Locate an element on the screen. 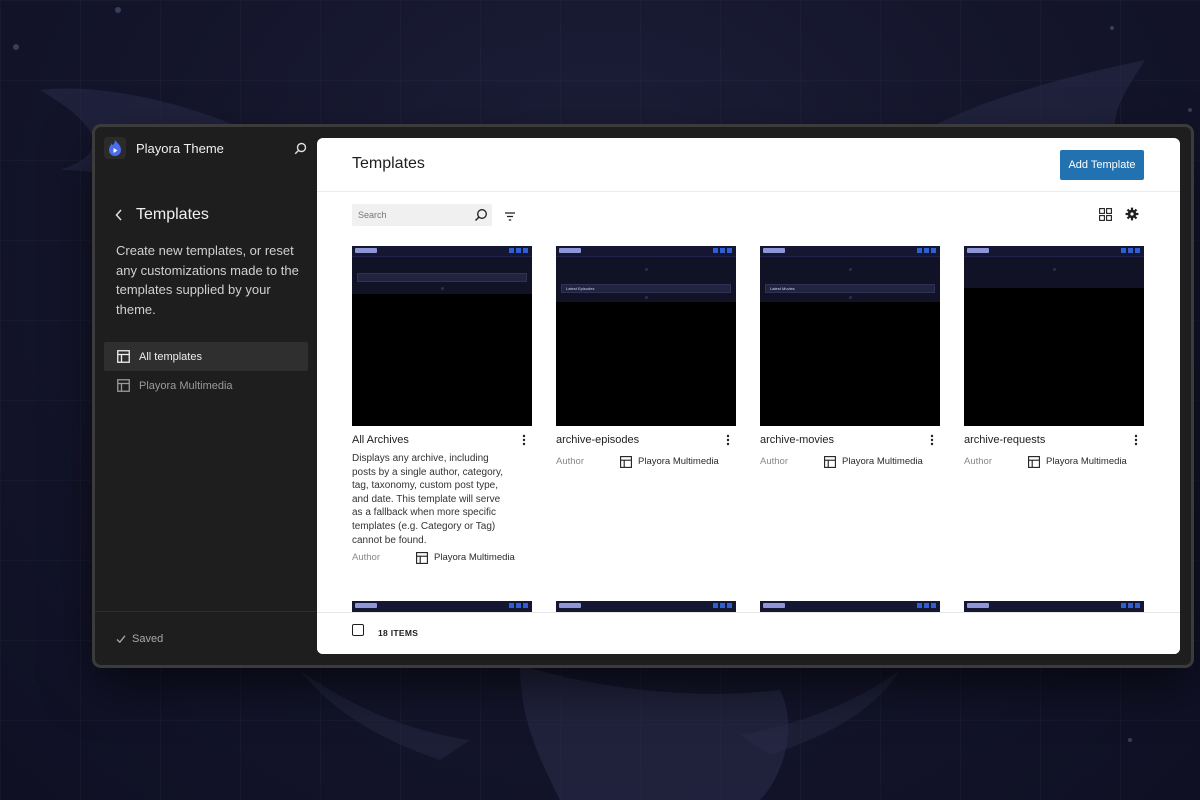  preview-label: Latest Episodes is located at coordinates (580, 288).